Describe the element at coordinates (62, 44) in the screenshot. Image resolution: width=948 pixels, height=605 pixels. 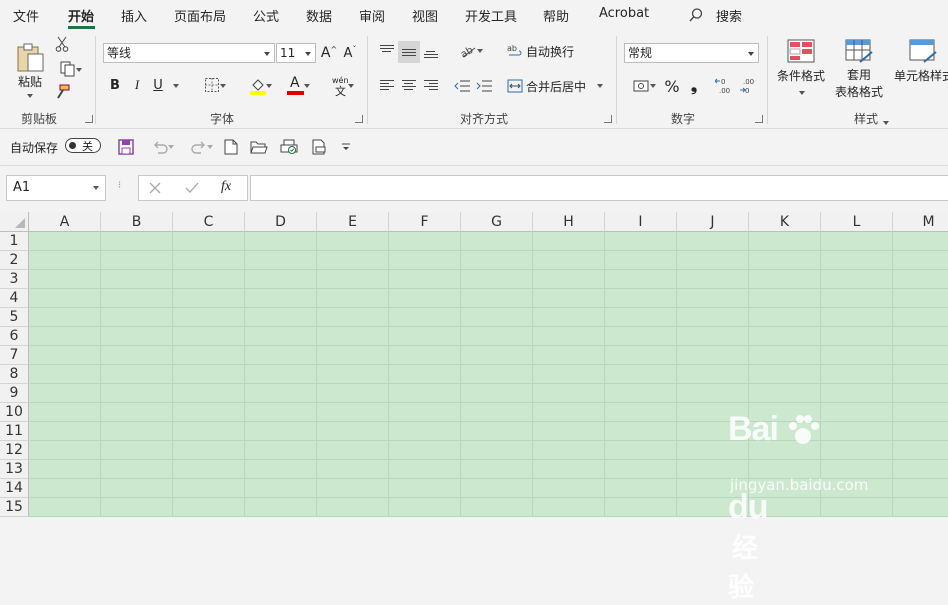
I see `cut-button` at that location.